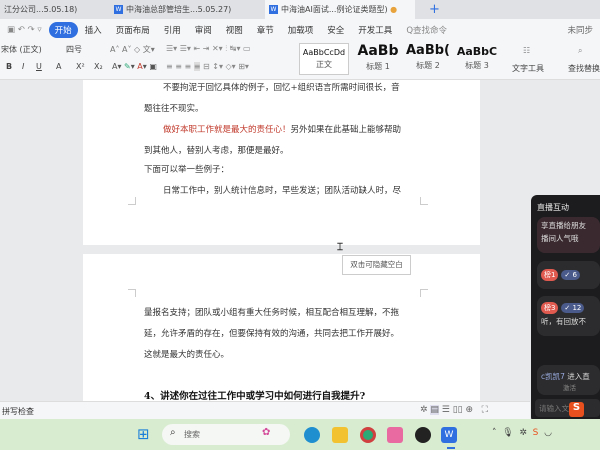 The width and height of the screenshot is (600, 450). What do you see at coordinates (550, 275) in the screenshot?
I see `rank-badge: 榜1` at bounding box center [550, 275].